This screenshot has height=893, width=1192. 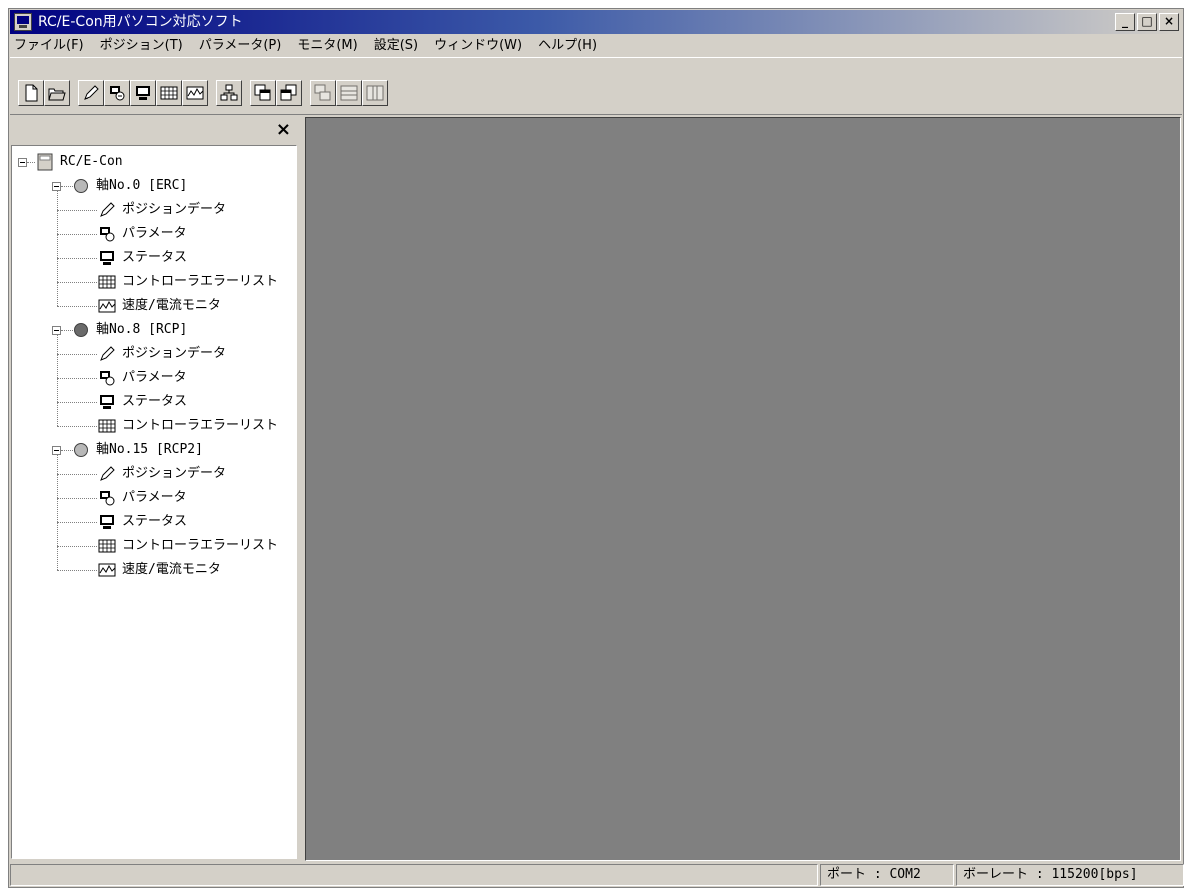 I want to click on pane-close-icon: ×, so click(x=283, y=130).